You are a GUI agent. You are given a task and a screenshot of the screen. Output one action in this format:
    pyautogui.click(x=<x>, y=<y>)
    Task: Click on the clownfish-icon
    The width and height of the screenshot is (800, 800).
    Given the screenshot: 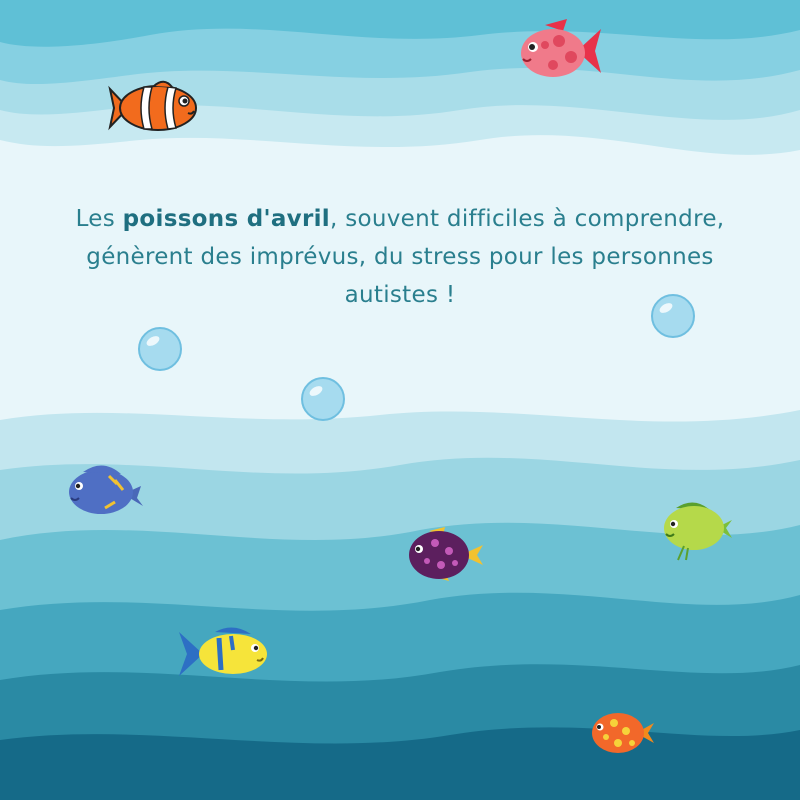 What is the action you would take?
    pyautogui.click(x=152, y=105)
    